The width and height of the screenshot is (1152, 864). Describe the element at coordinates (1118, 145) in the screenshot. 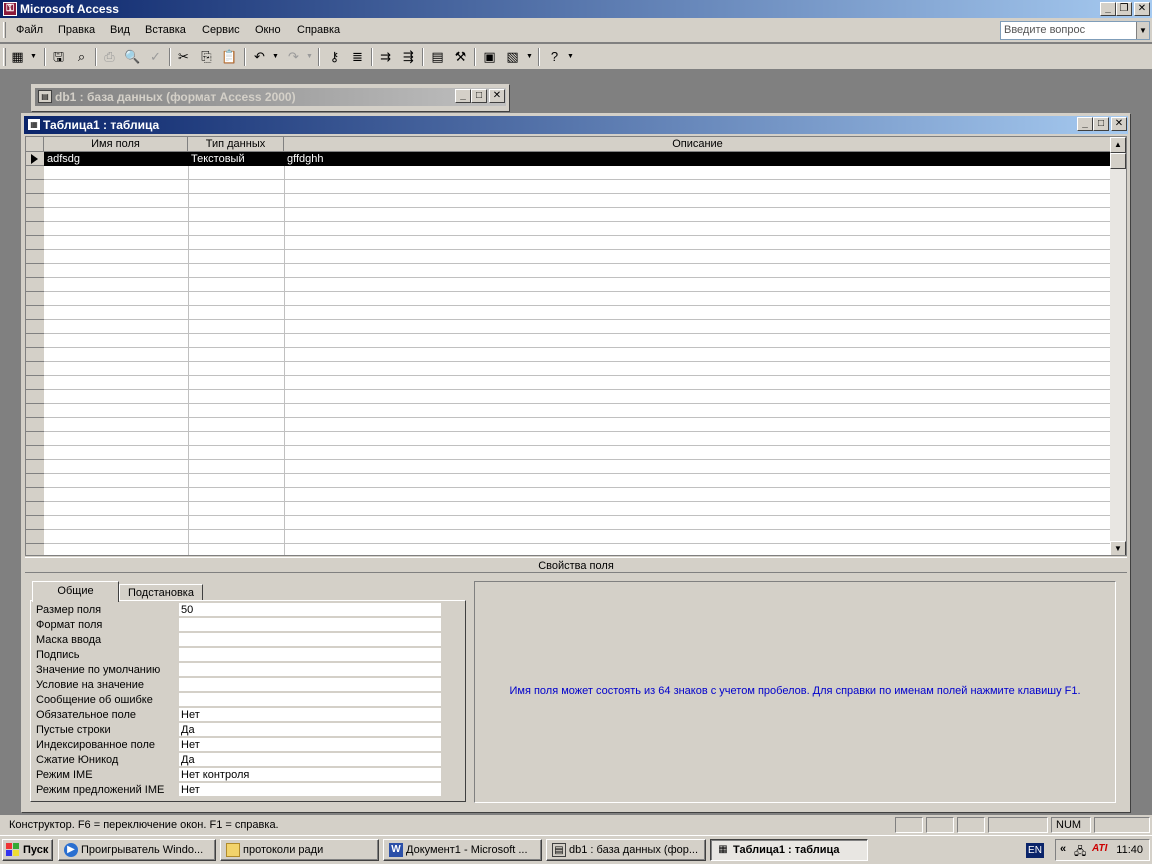

I see `scroll-up-icon: ▲` at that location.